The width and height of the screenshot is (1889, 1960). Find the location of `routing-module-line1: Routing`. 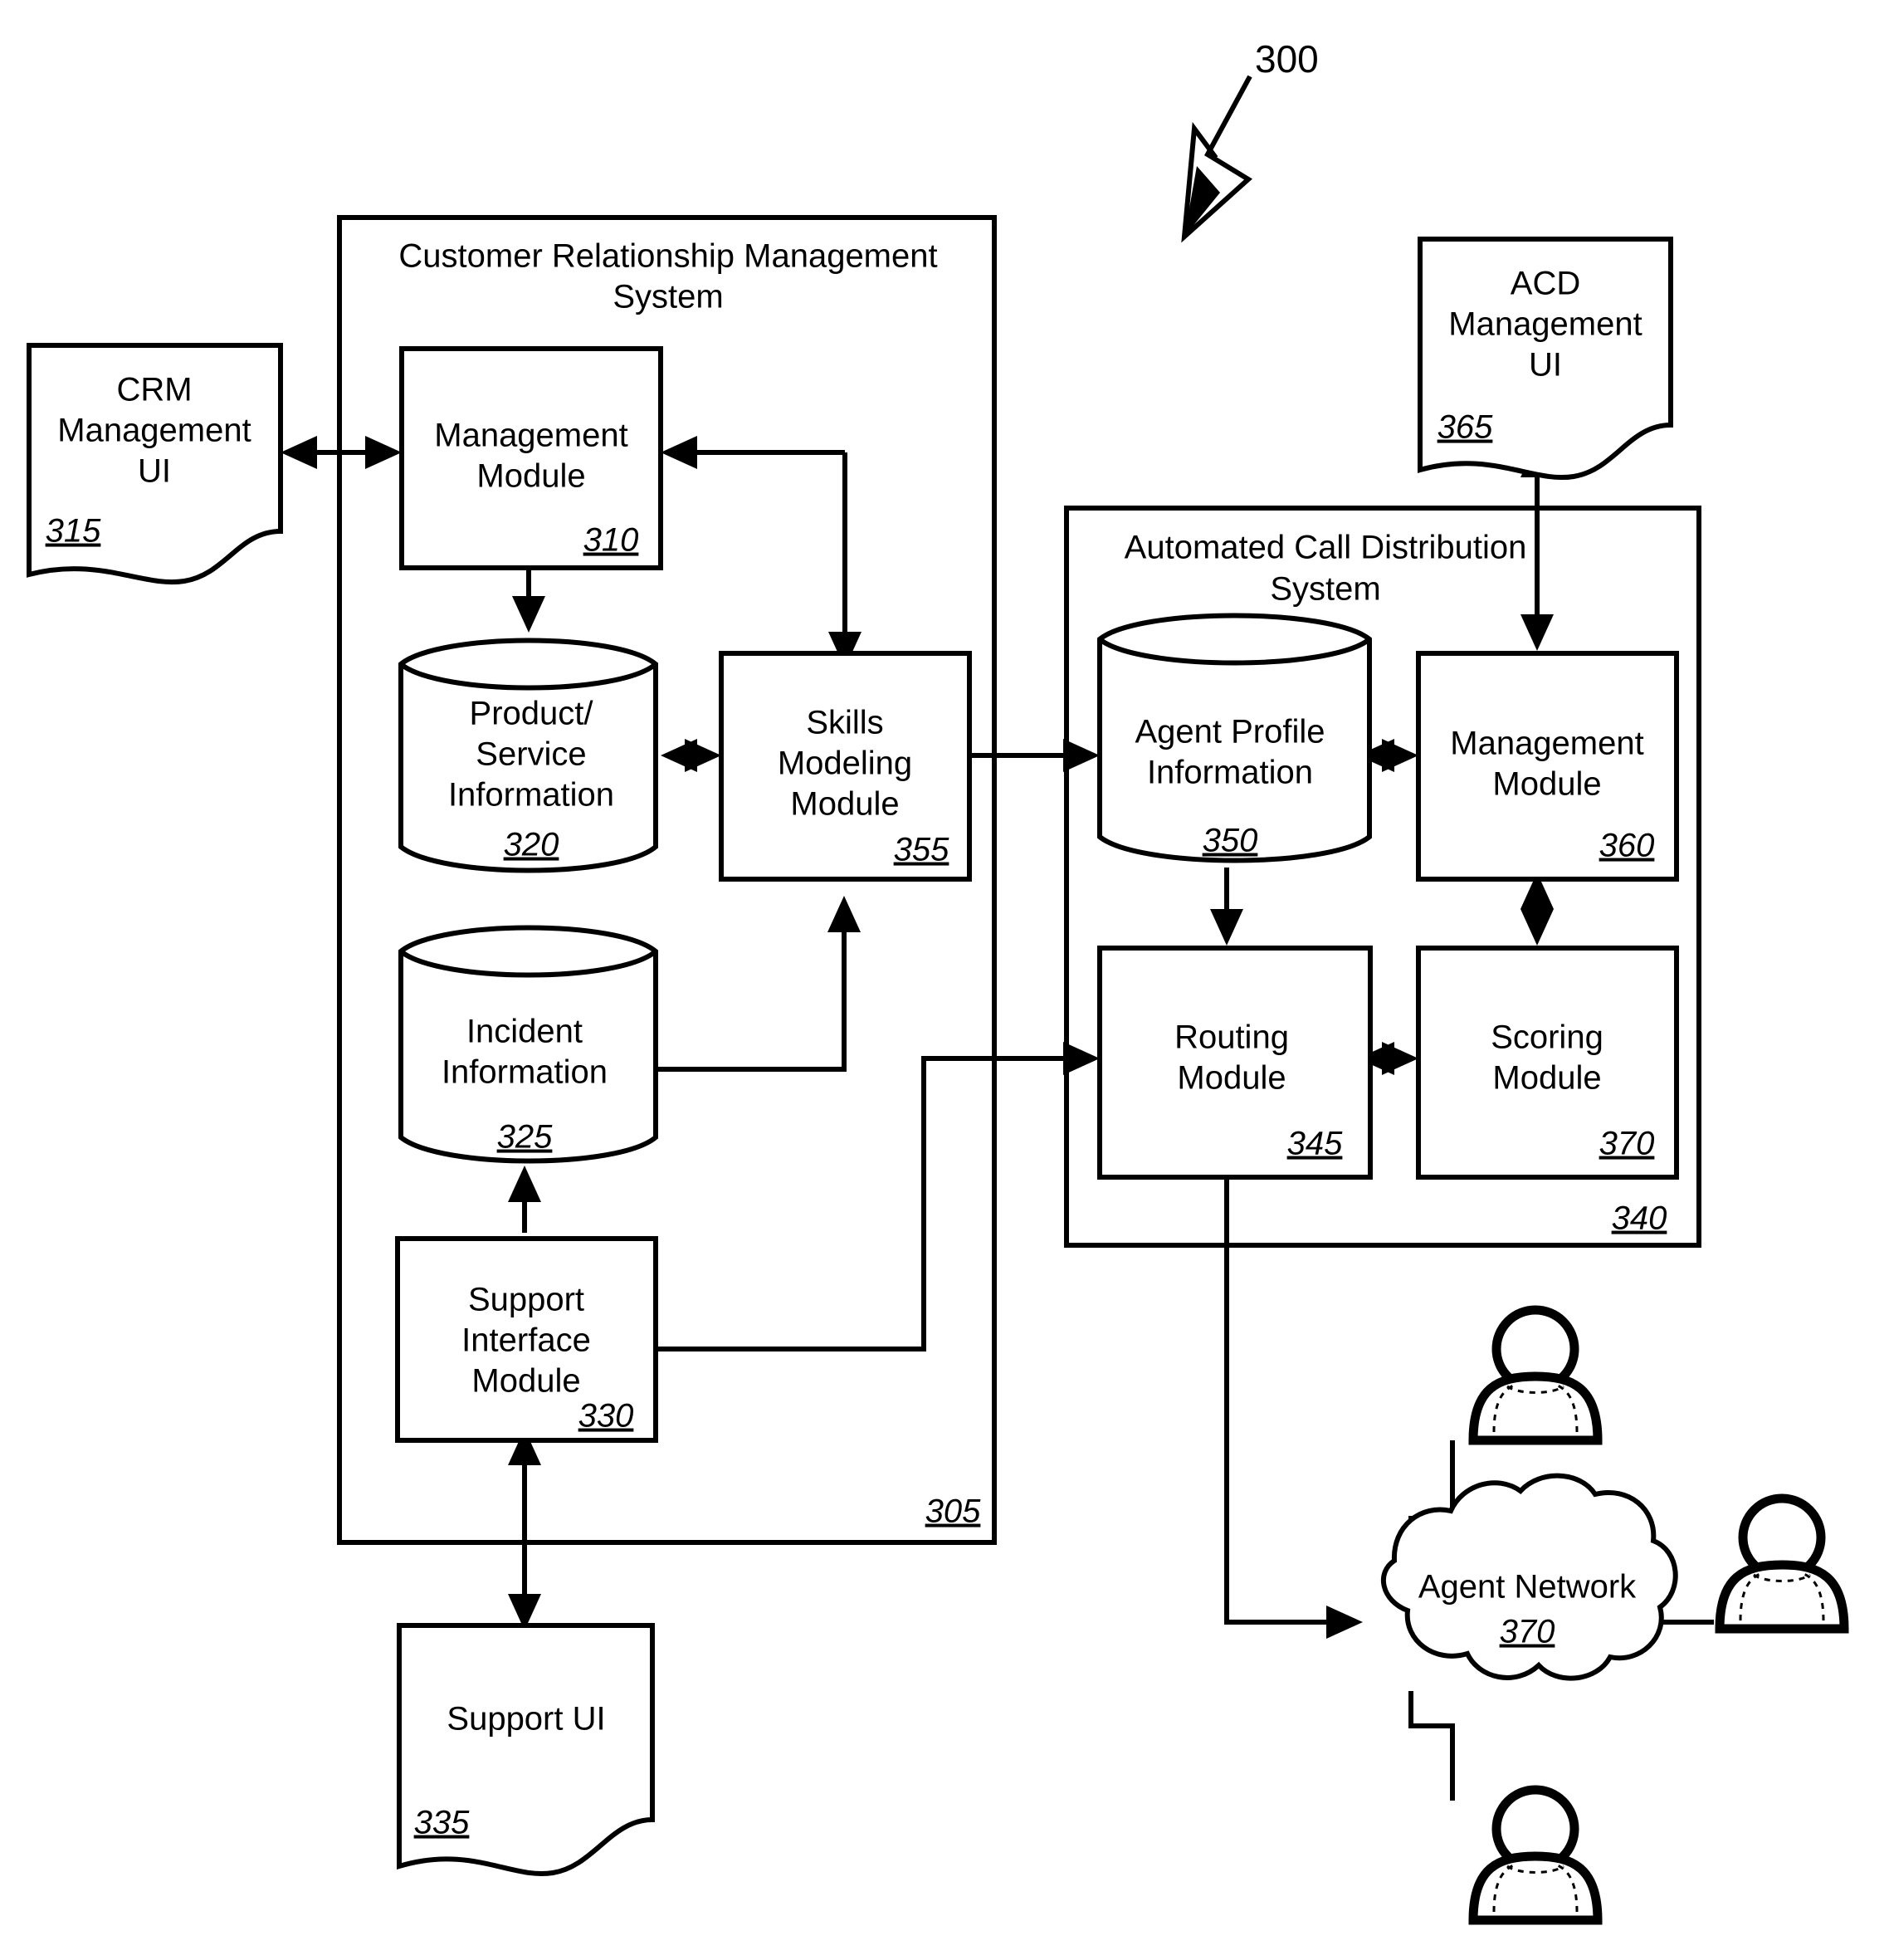

routing-module-line1: Routing is located at coordinates (1231, 1038).